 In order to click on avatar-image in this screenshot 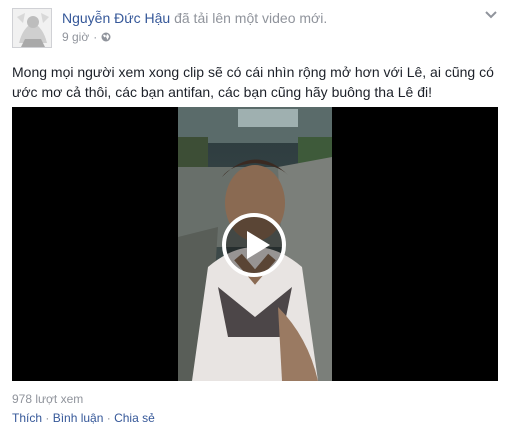, I will do `click(32, 28)`.